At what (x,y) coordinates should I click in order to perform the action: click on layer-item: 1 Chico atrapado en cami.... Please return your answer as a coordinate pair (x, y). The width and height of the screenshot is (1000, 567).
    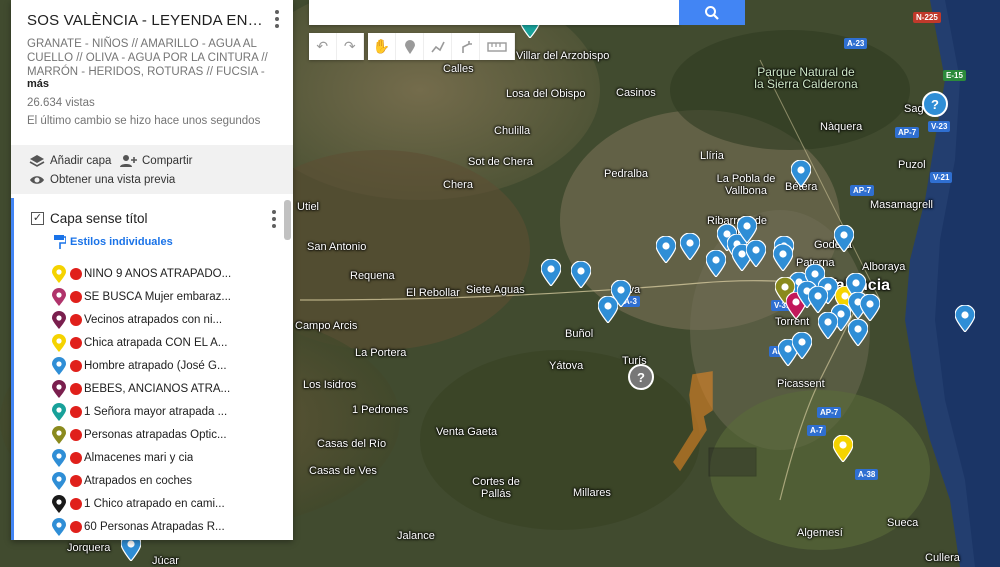
    Looking at the image, I should click on (172, 503).